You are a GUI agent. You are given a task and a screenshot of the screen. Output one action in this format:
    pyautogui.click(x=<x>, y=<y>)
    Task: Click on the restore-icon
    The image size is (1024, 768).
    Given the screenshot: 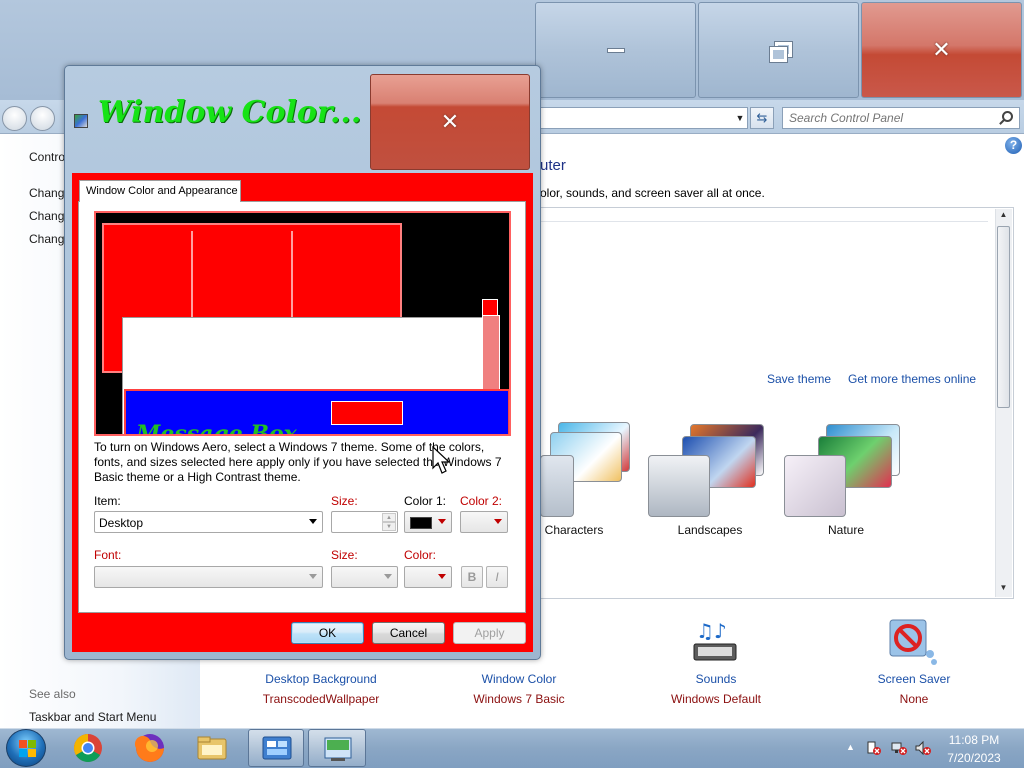 What is the action you would take?
    pyautogui.click(x=780, y=52)
    